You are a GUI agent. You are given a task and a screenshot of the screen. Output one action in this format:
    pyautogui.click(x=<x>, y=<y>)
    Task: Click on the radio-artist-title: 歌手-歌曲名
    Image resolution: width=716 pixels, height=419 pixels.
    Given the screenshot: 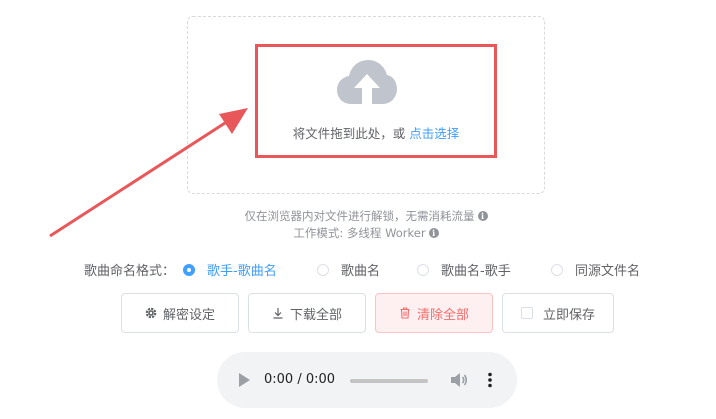 What is the action you would take?
    pyautogui.click(x=230, y=269)
    